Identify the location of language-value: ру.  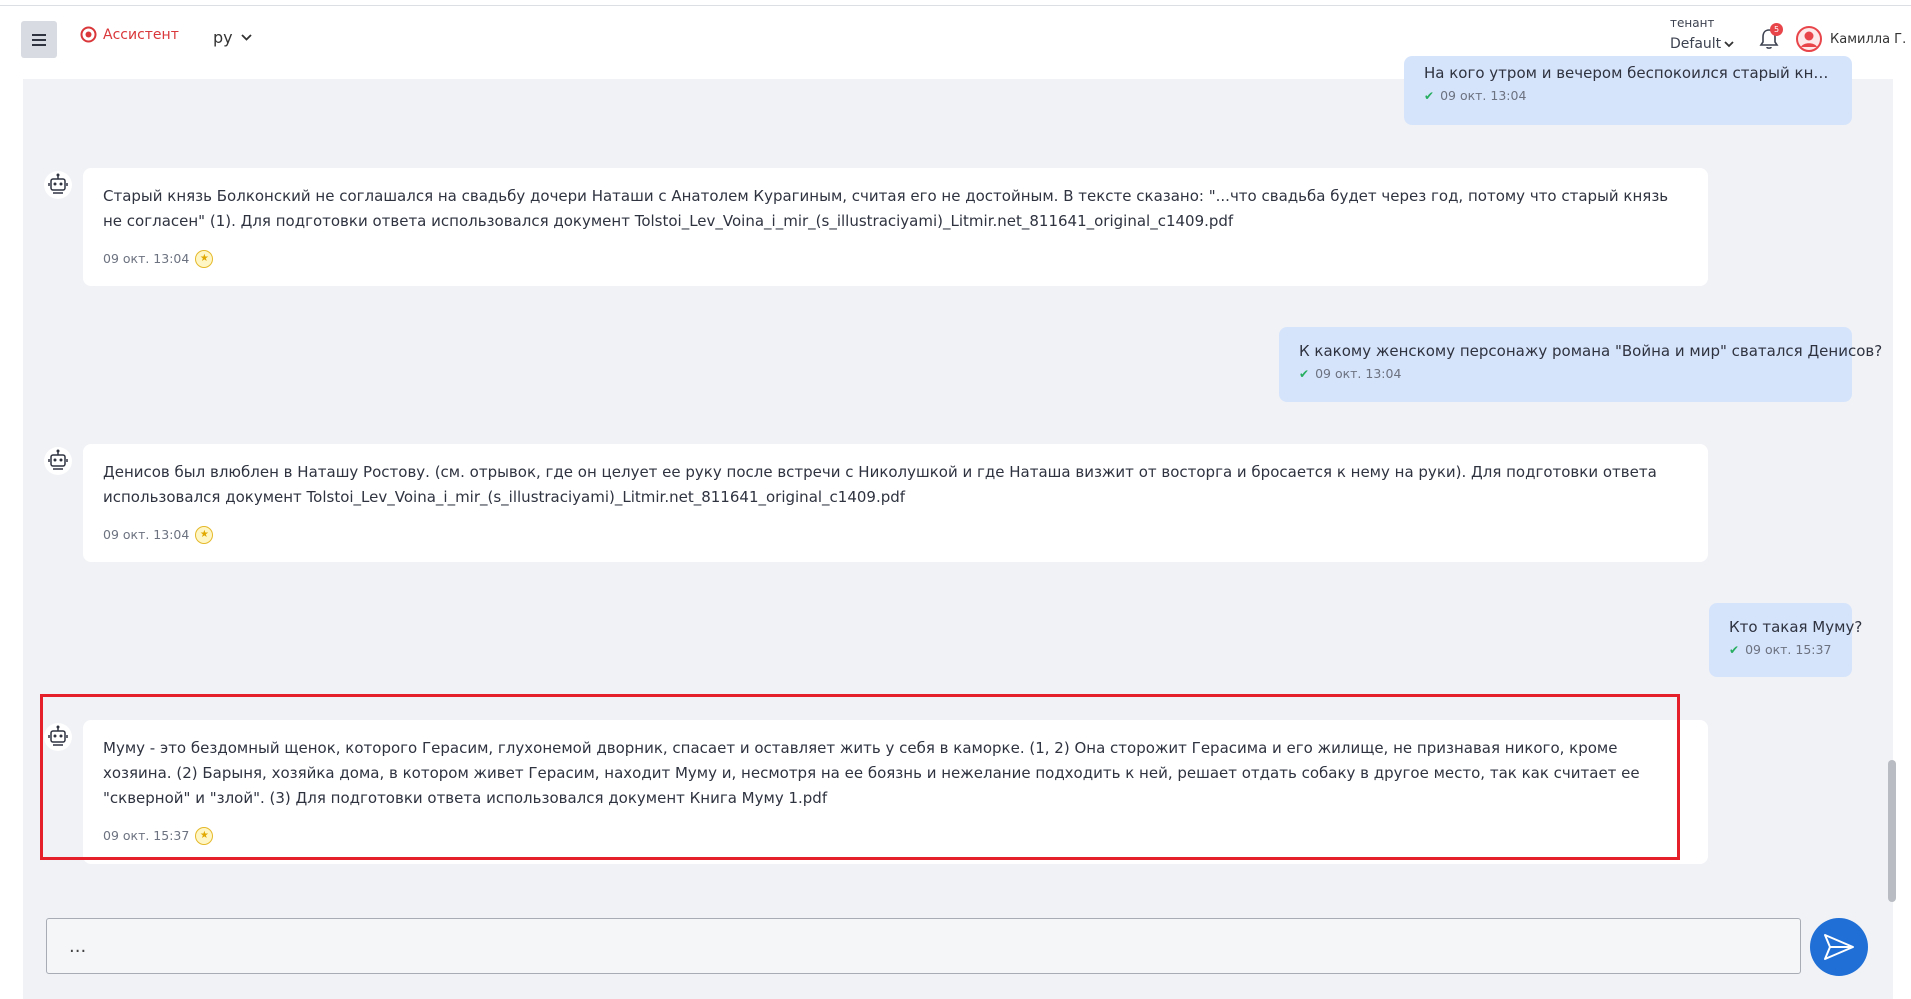
(223, 37).